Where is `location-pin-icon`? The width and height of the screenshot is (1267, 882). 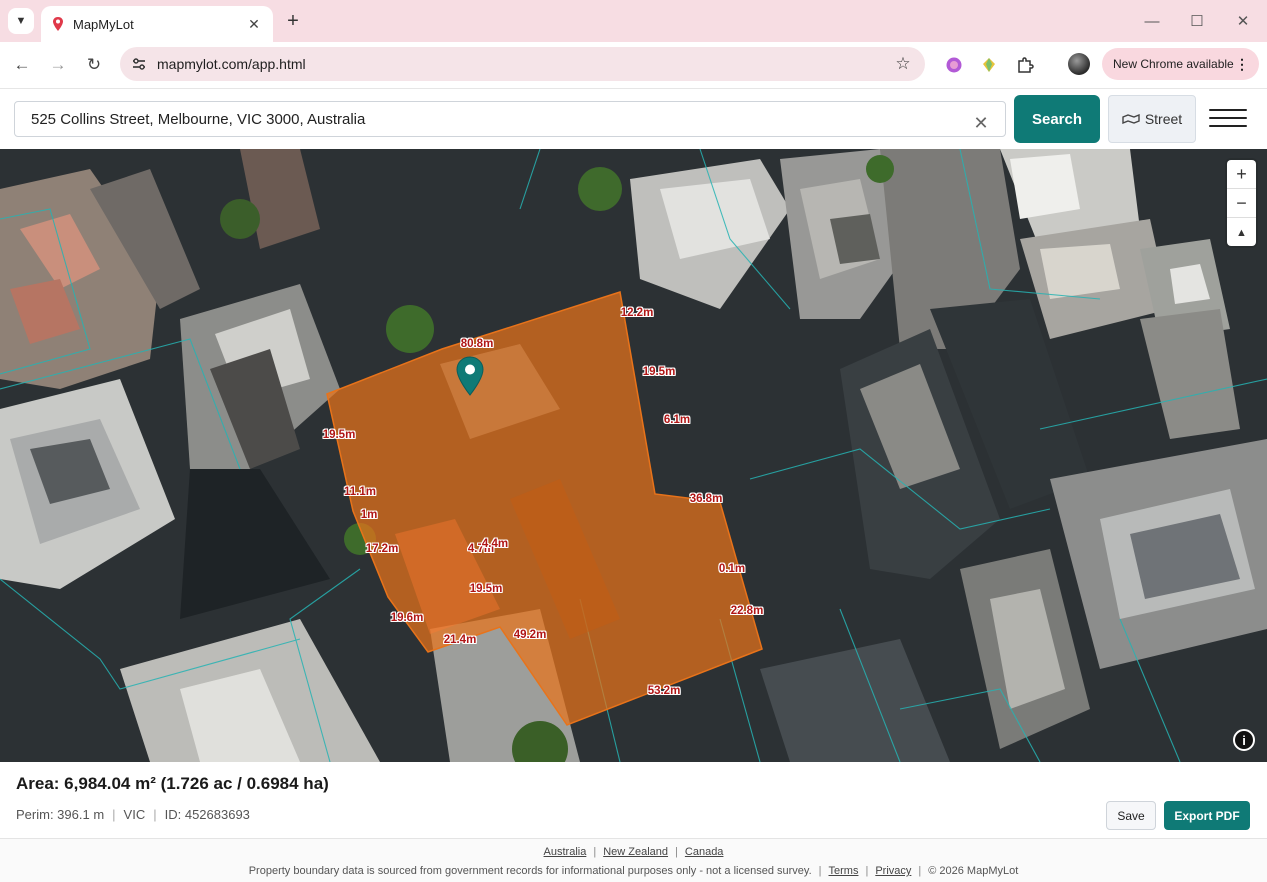 location-pin-icon is located at coordinates (470, 376).